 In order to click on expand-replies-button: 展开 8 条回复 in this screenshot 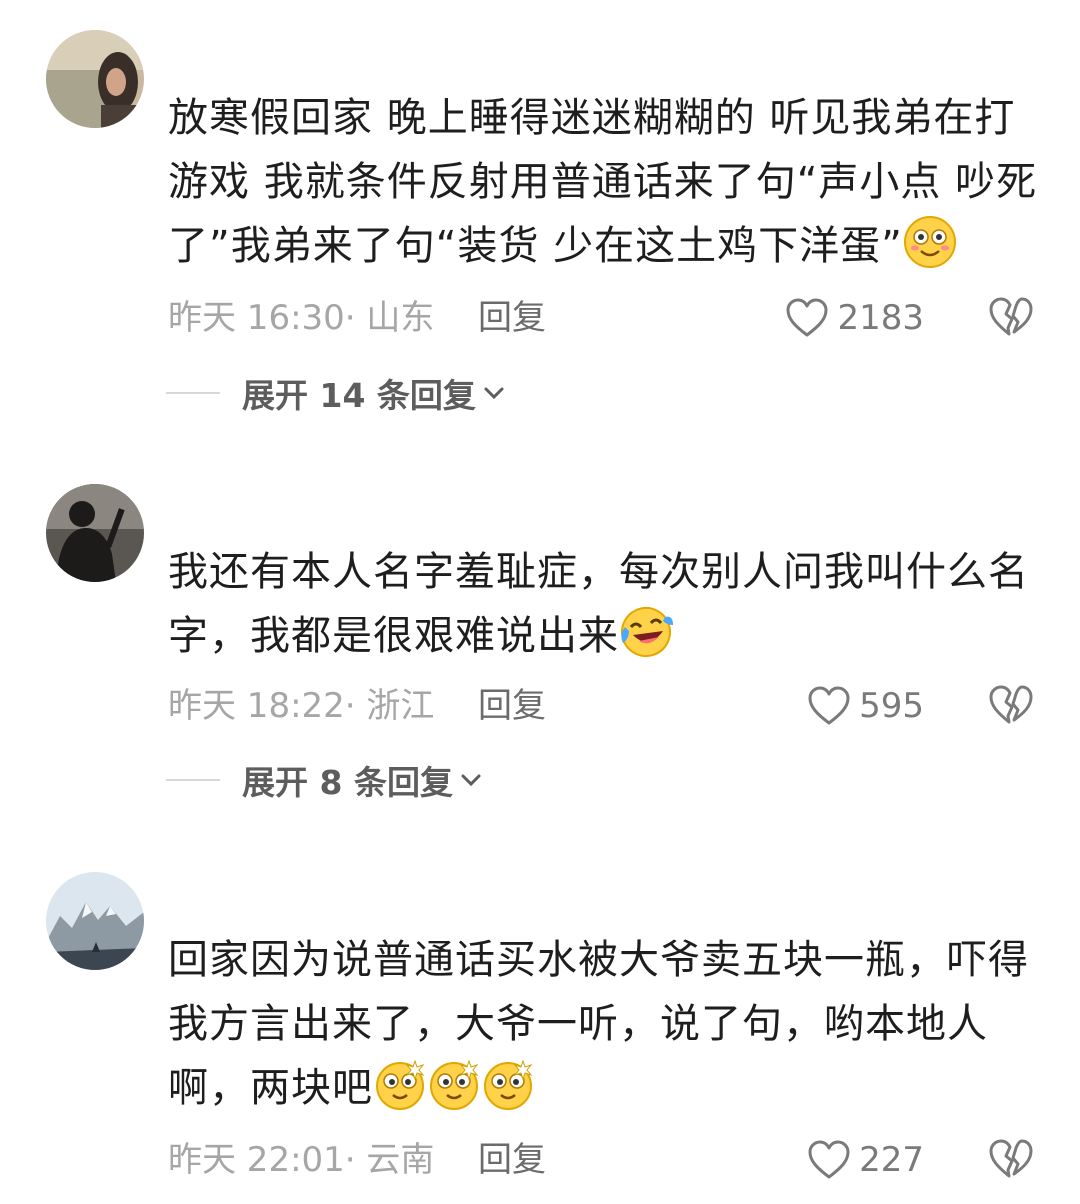, I will do `click(324, 781)`.